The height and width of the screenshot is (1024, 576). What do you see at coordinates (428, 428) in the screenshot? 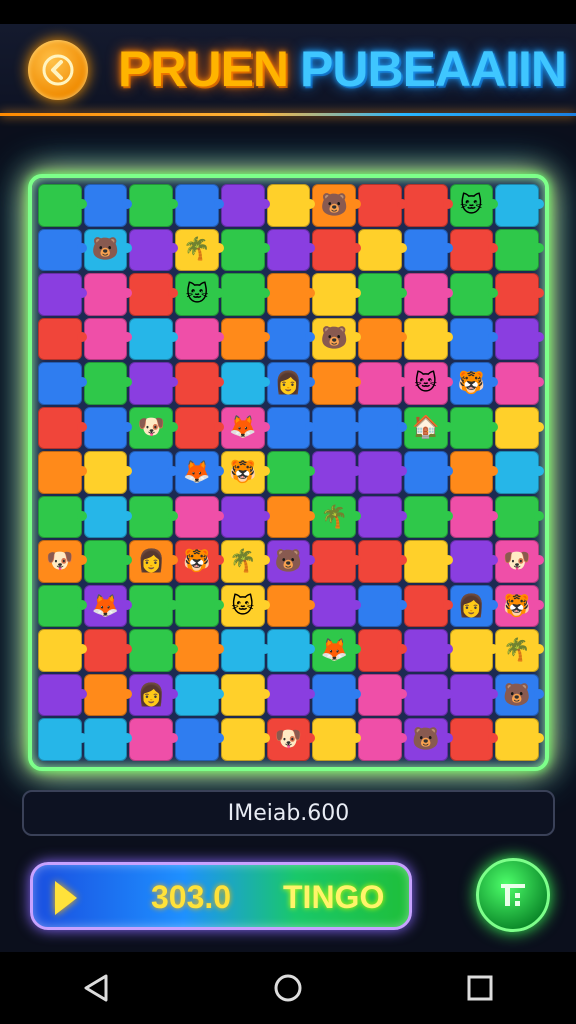
I see `puzzle-piece: 🏠` at bounding box center [428, 428].